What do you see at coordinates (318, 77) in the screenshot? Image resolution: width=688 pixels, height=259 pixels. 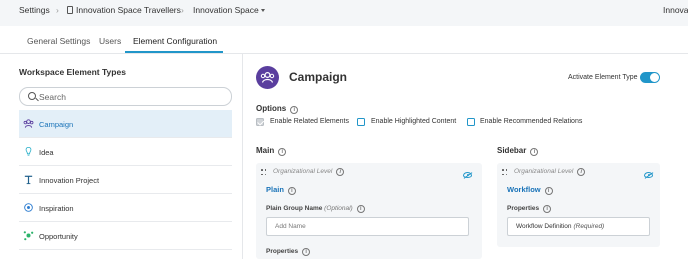 I see `page-title: Campaign` at bounding box center [318, 77].